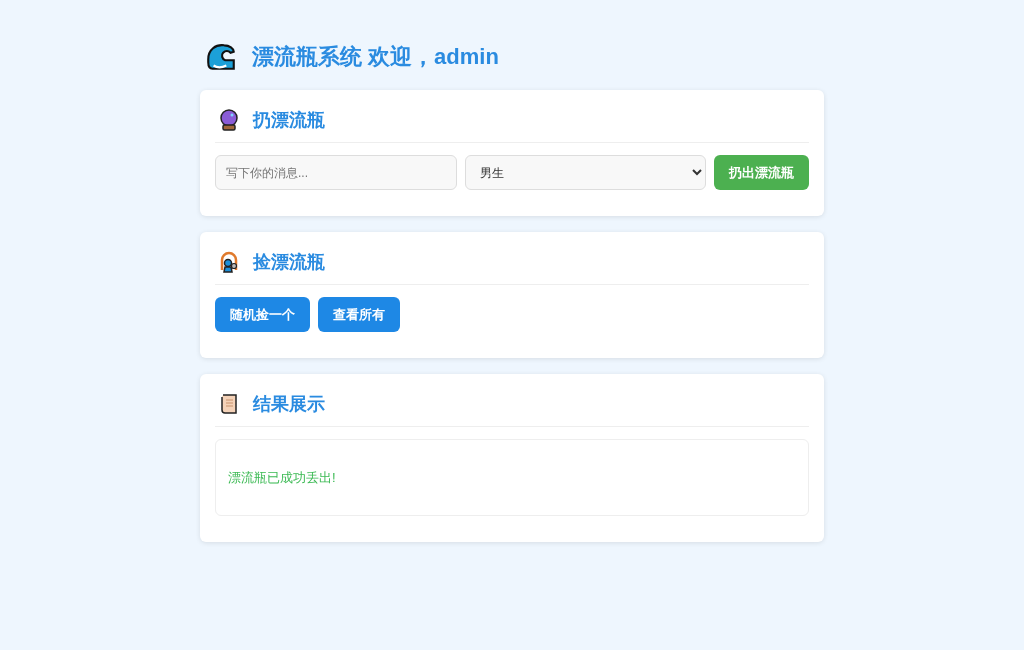 This screenshot has width=1024, height=650. I want to click on throw-button: 扔出漂流瓶, so click(761, 172).